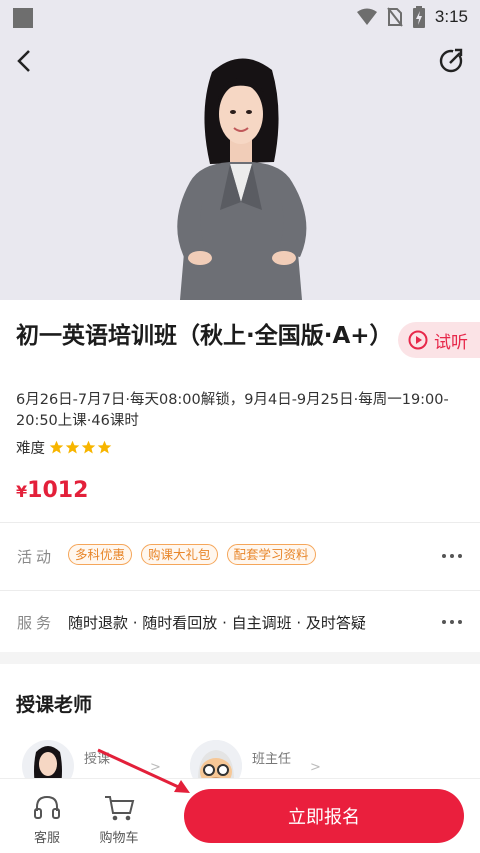 This screenshot has width=480, height=853. I want to click on course-title: 初一英语培训班（秋上·全国版·A+）, so click(204, 336).